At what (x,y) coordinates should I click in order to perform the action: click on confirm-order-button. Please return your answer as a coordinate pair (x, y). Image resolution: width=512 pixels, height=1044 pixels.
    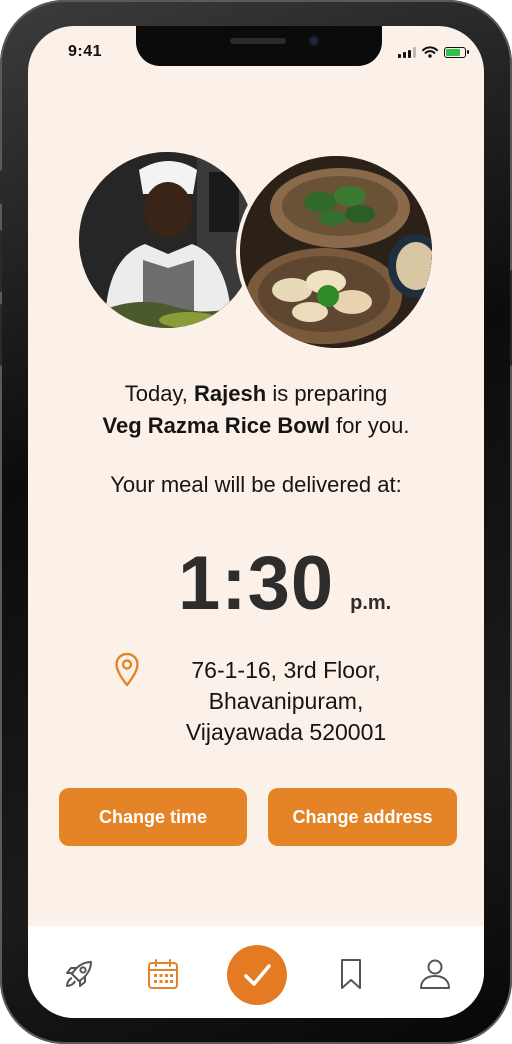
    Looking at the image, I should click on (257, 975).